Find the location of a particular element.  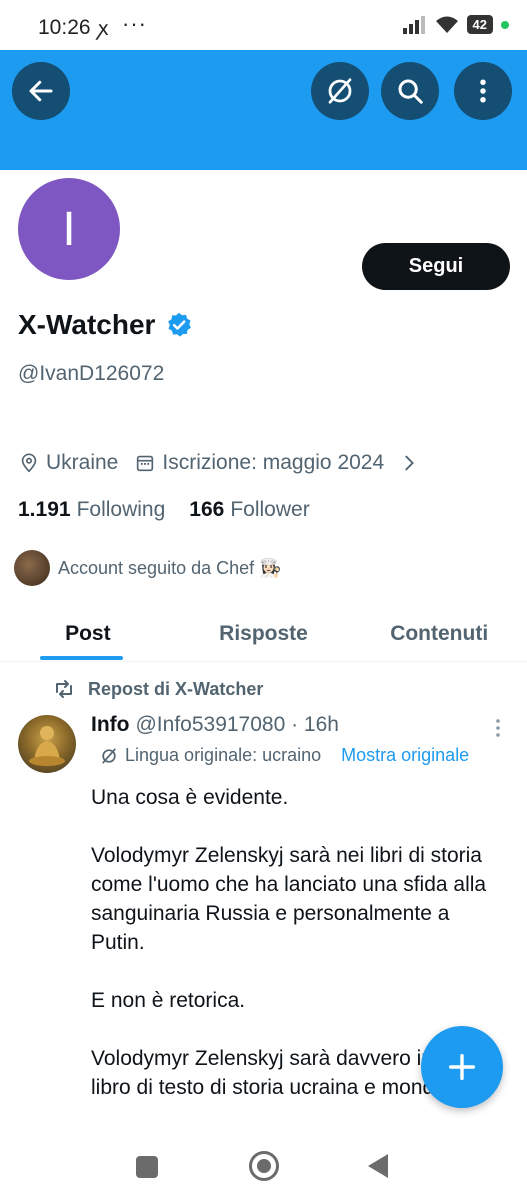

location-text: Ukraine is located at coordinates (82, 462).